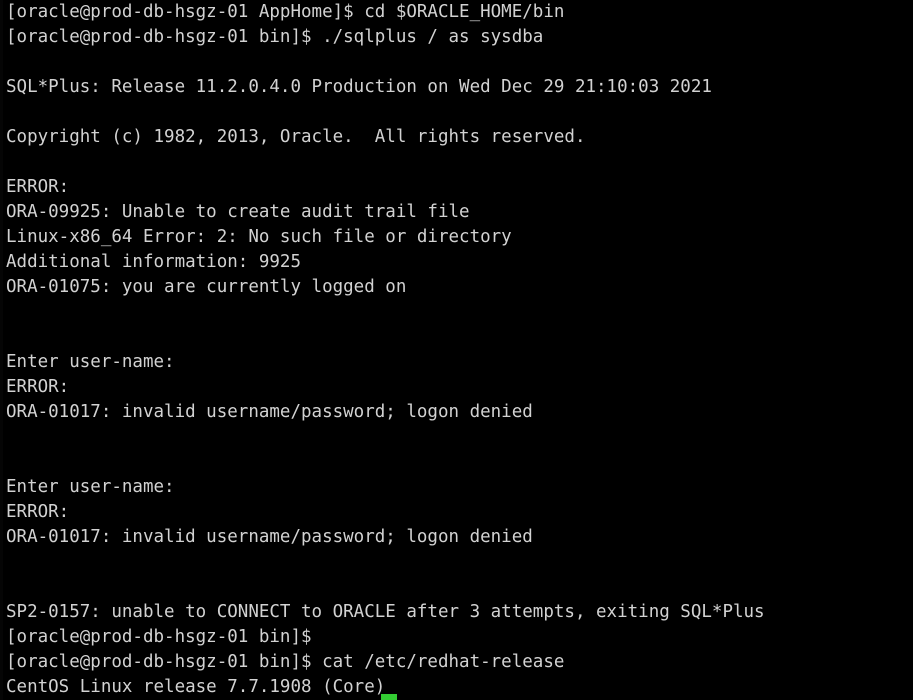 This screenshot has height=700, width=913. What do you see at coordinates (196, 687) in the screenshot?
I see `terminal-line-l28: CentOS Linux release 7.7.1908 (Core)` at bounding box center [196, 687].